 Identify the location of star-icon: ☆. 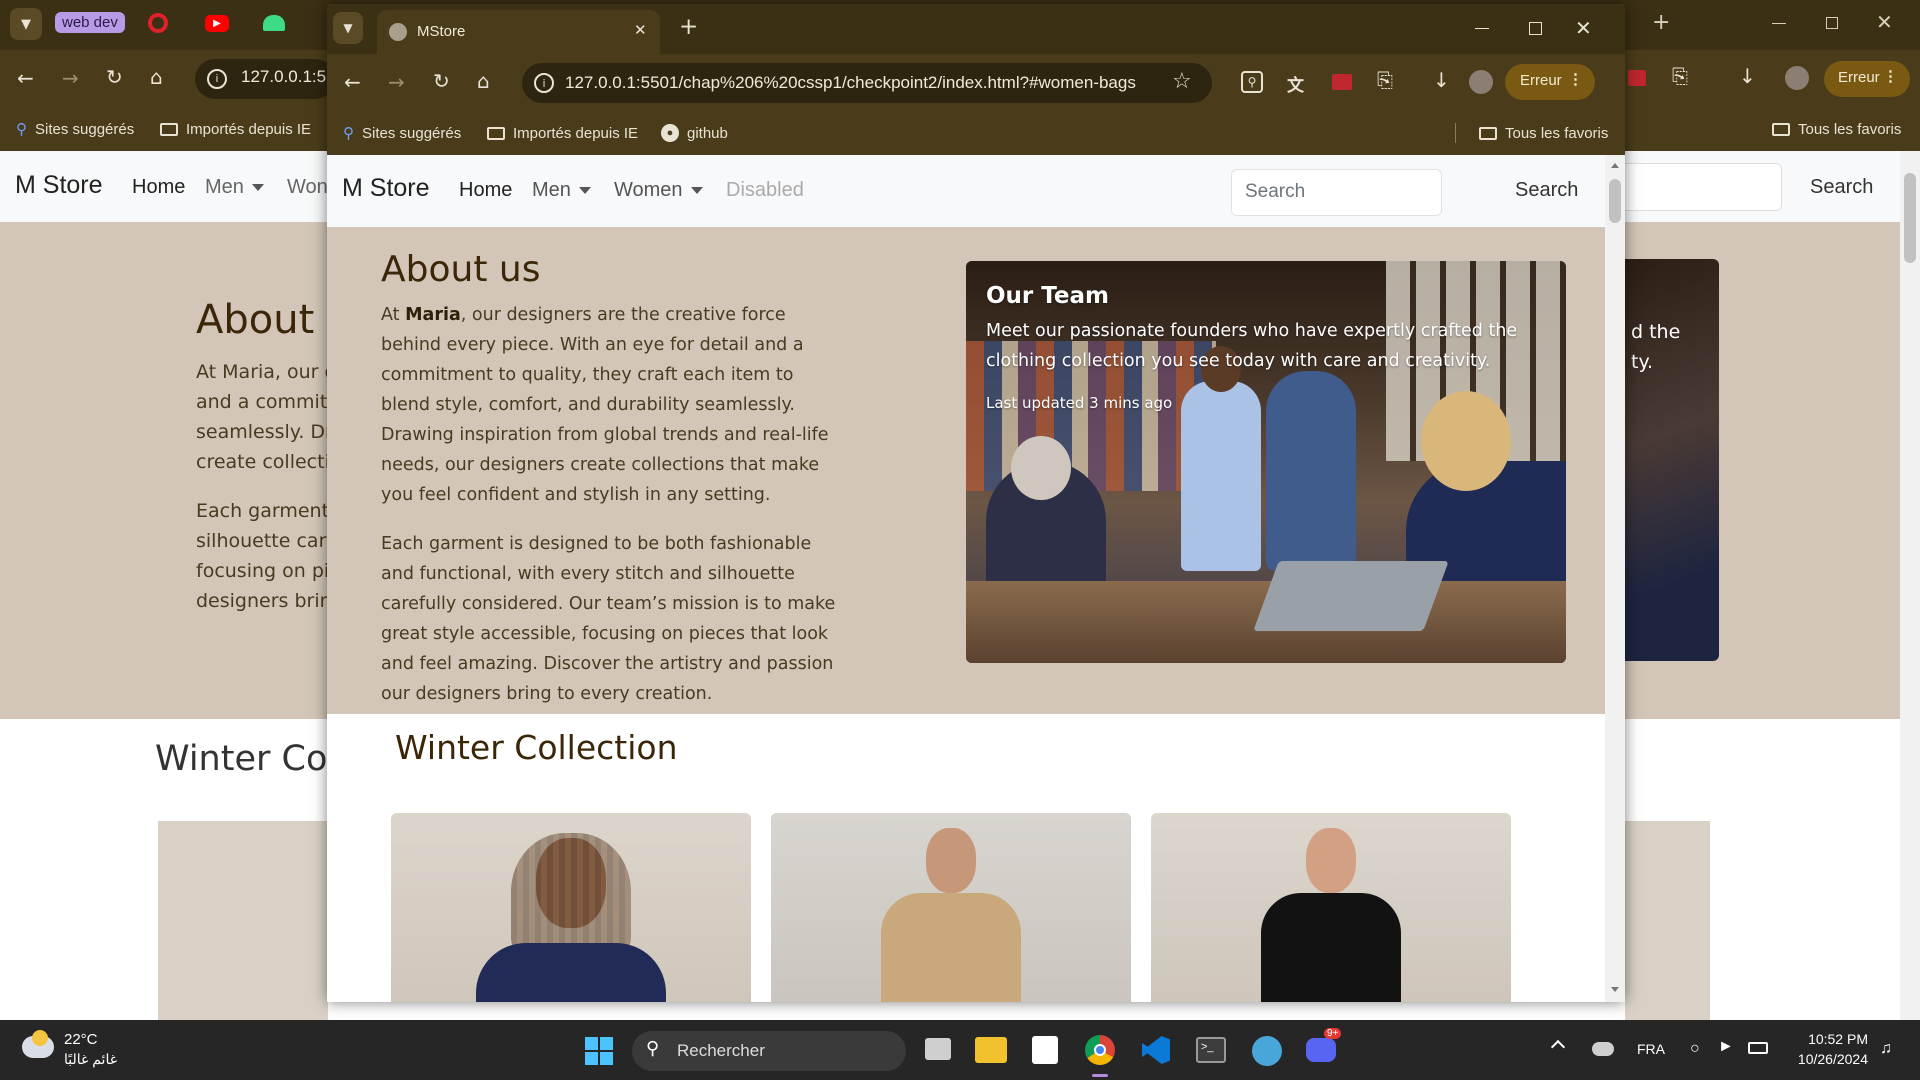
(1182, 81).